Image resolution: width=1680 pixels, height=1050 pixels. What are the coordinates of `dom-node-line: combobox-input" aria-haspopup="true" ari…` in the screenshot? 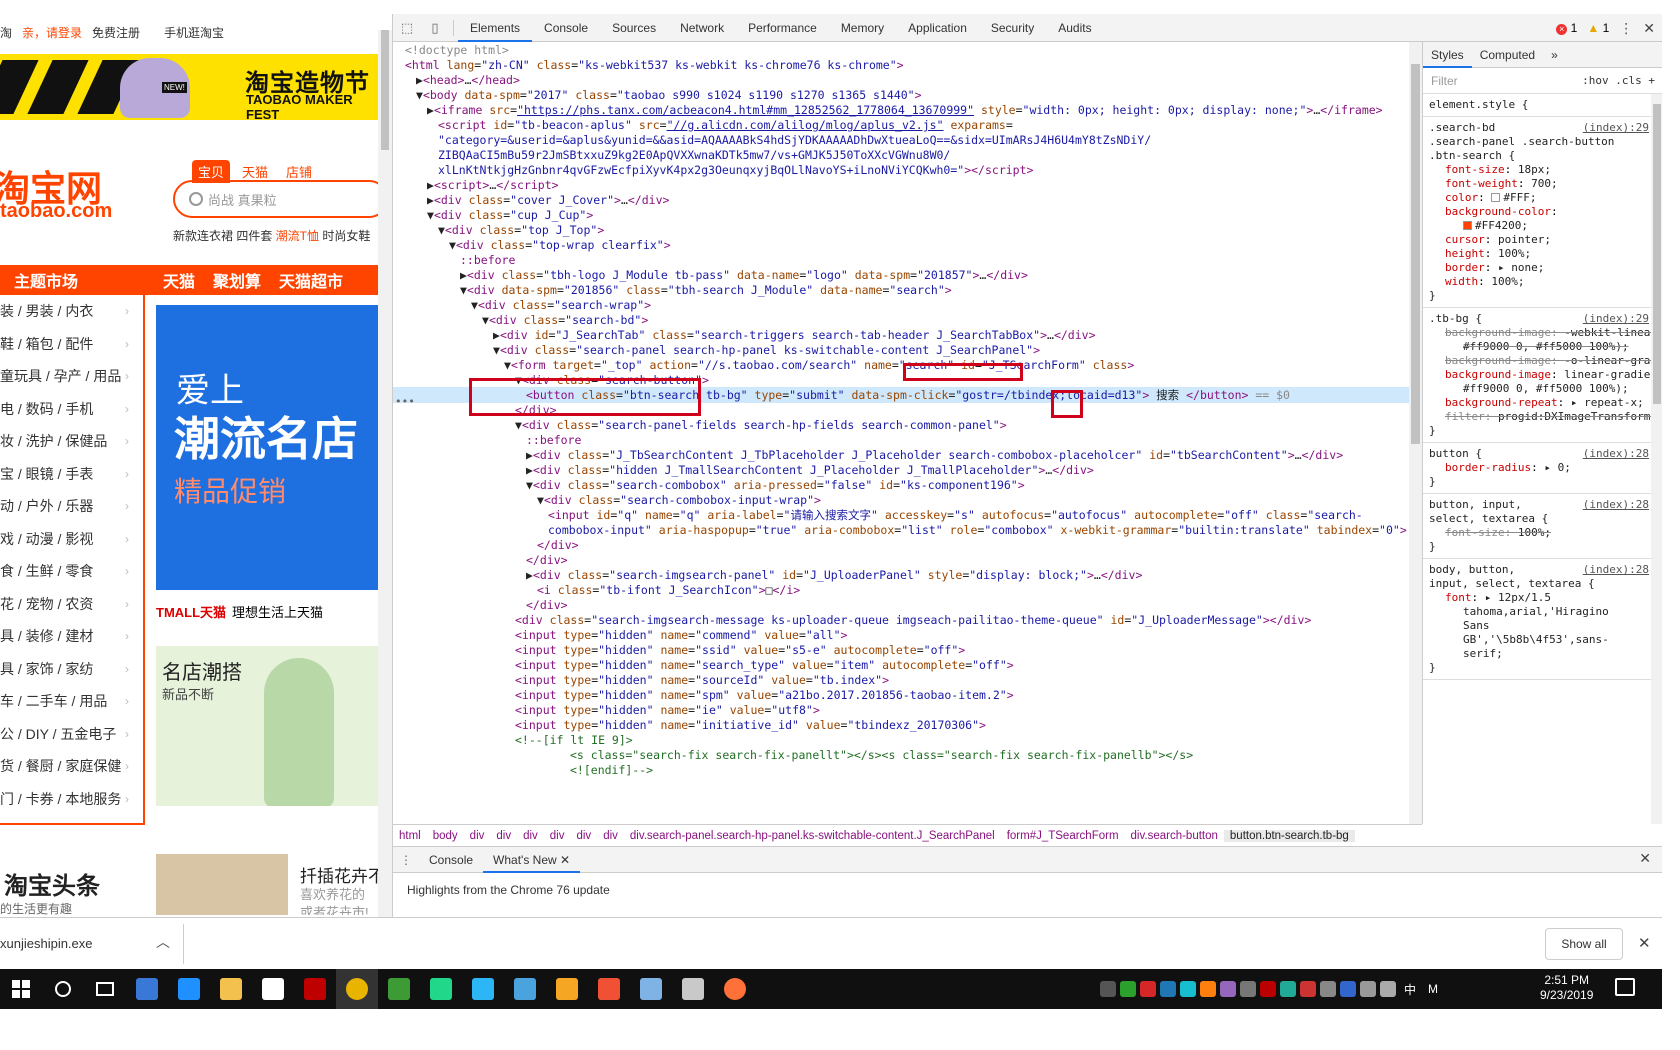 It's located at (907, 530).